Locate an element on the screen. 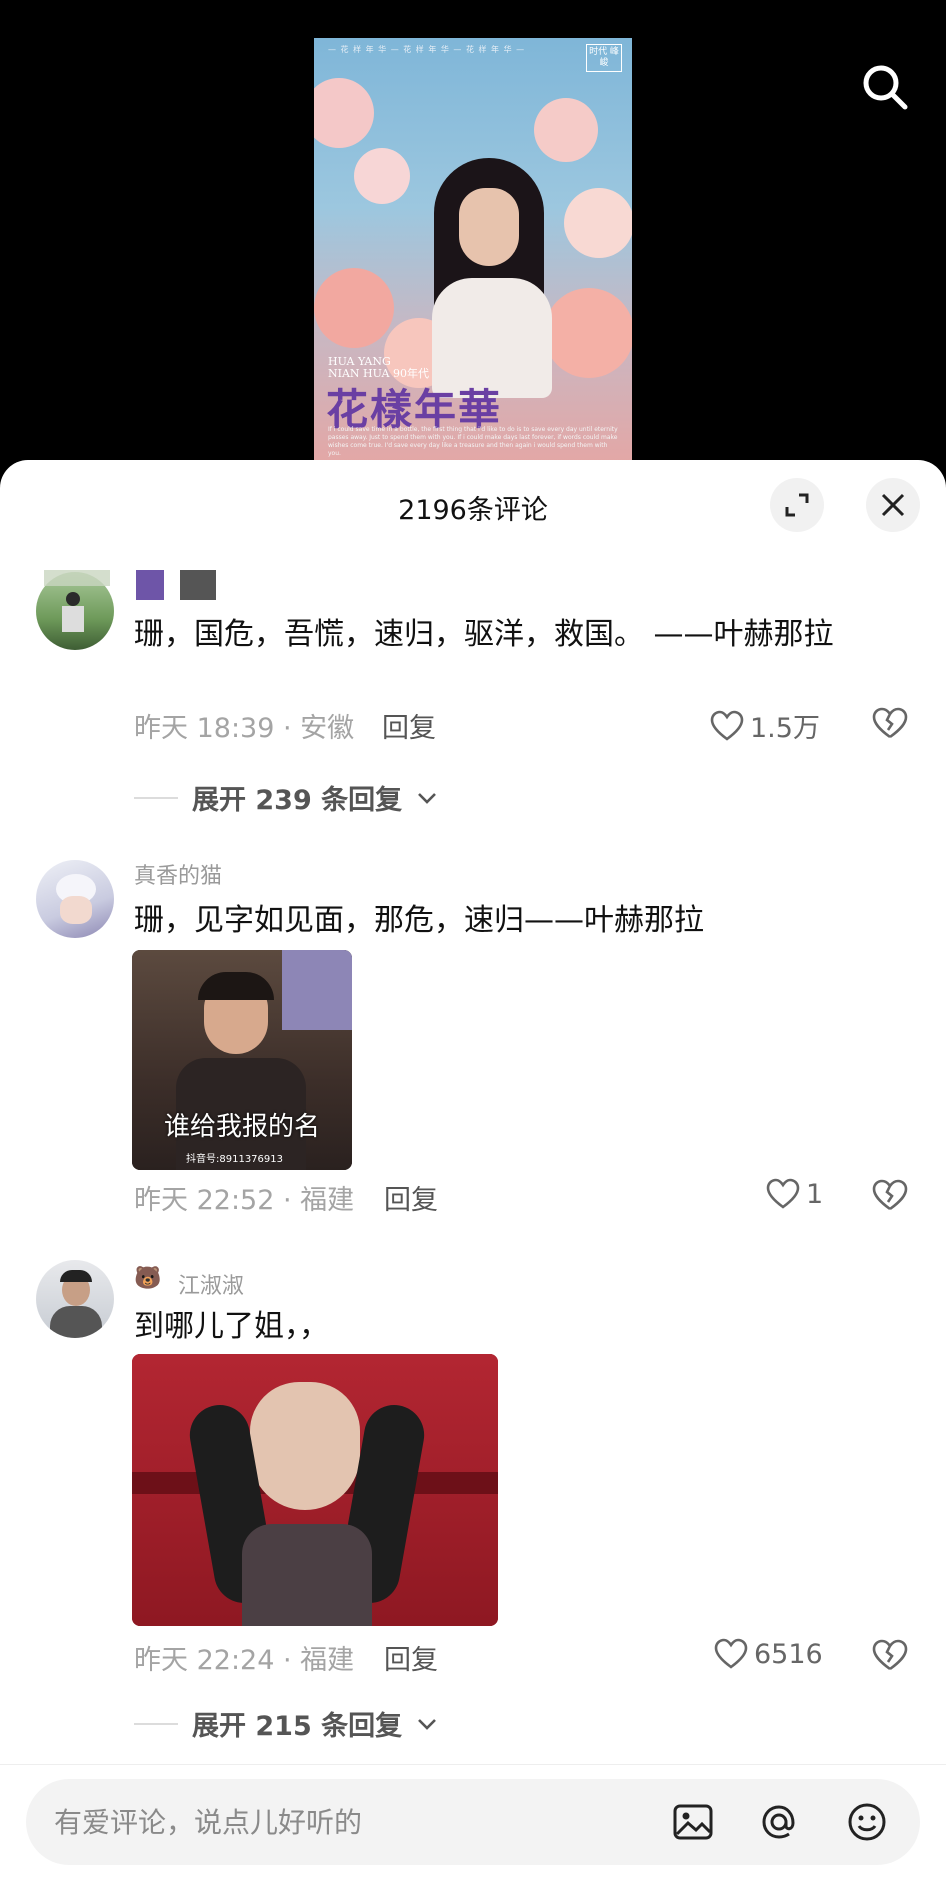  comment-input-bar is located at coordinates (473, 1834).